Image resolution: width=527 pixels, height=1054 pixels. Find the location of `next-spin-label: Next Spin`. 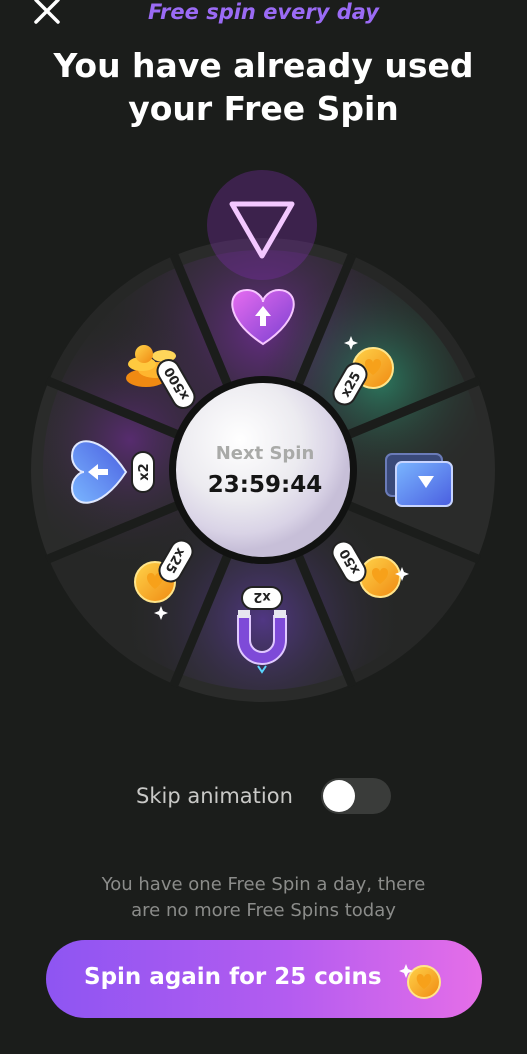

next-spin-label: Next Spin is located at coordinates (265, 453).